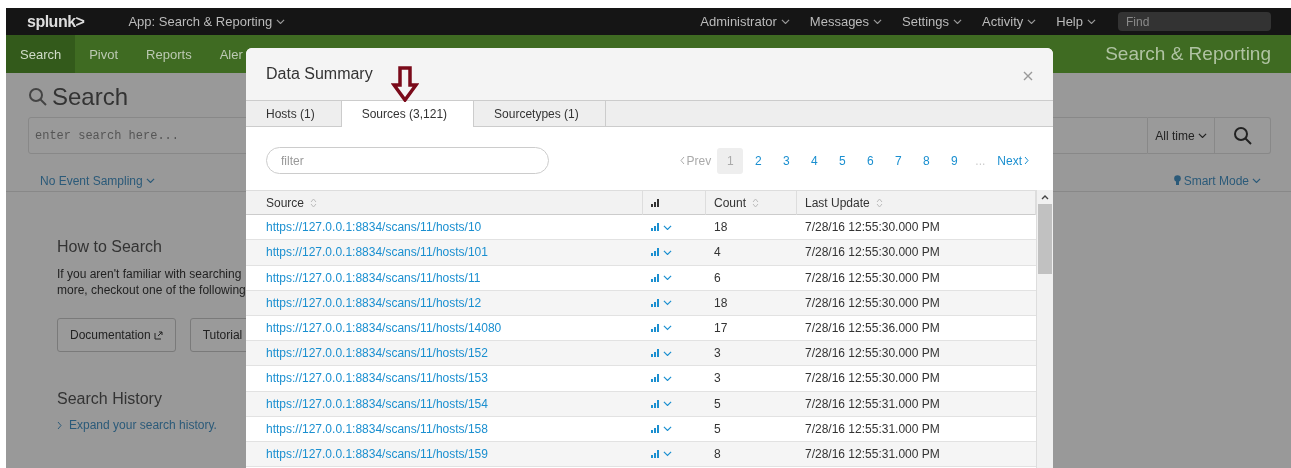 The height and width of the screenshot is (468, 1291). What do you see at coordinates (1217, 180) in the screenshot?
I see `mode-link: Smart Mode` at bounding box center [1217, 180].